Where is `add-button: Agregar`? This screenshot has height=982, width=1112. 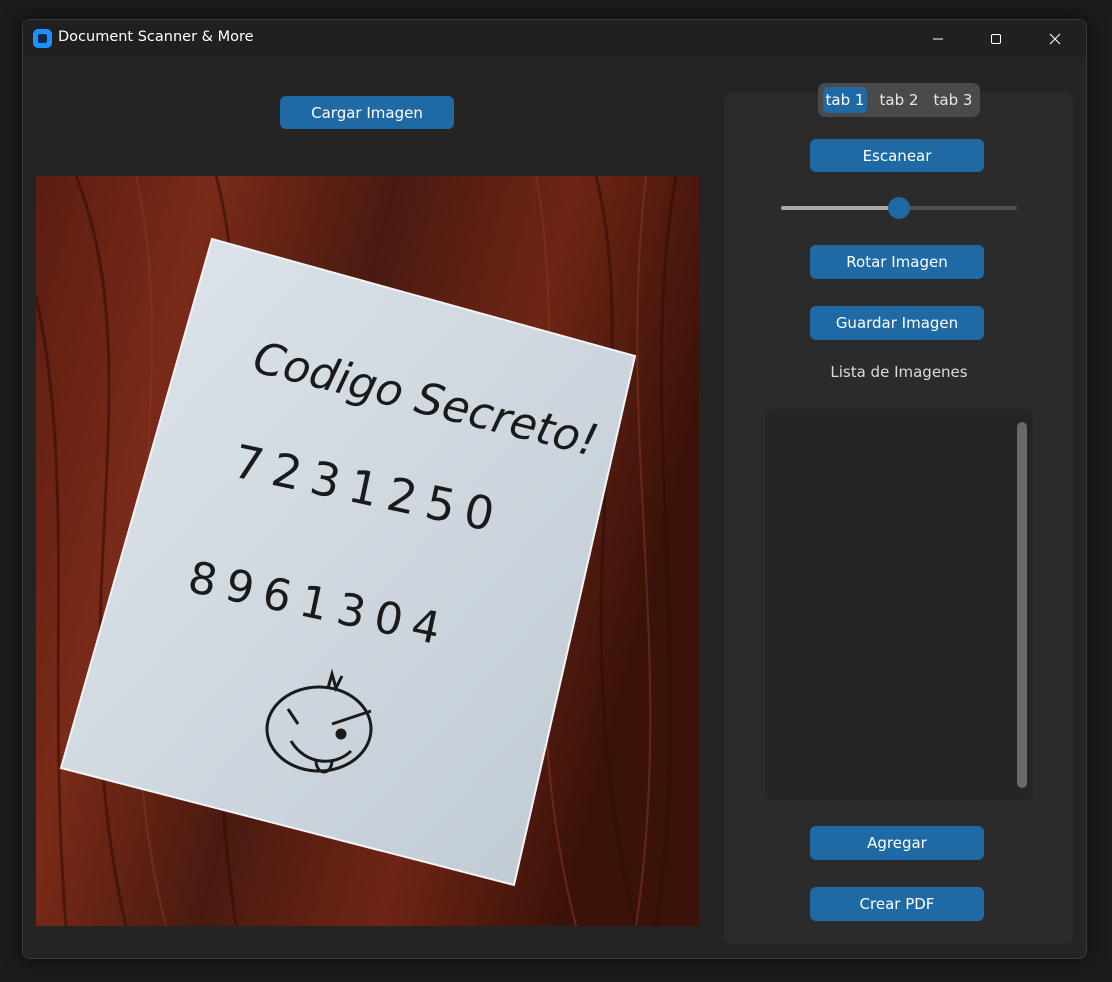
add-button: Agregar is located at coordinates (897, 843).